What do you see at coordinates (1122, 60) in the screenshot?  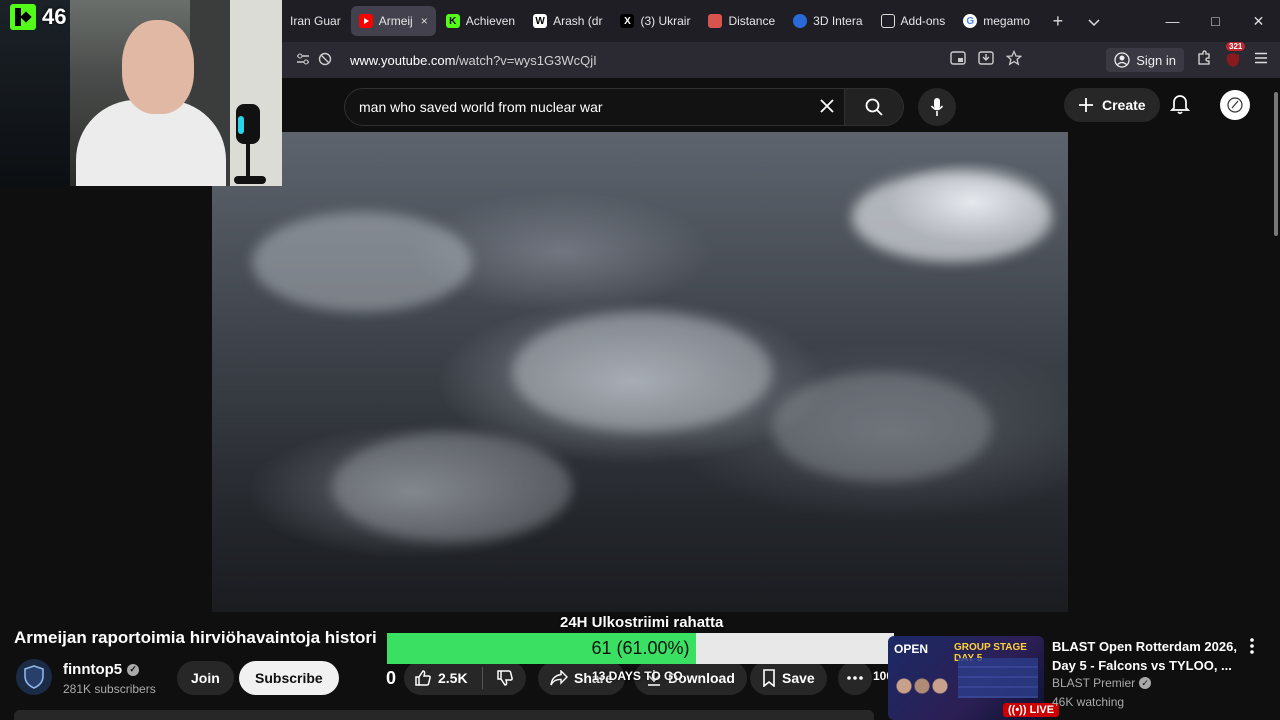 I see `account-icon` at bounding box center [1122, 60].